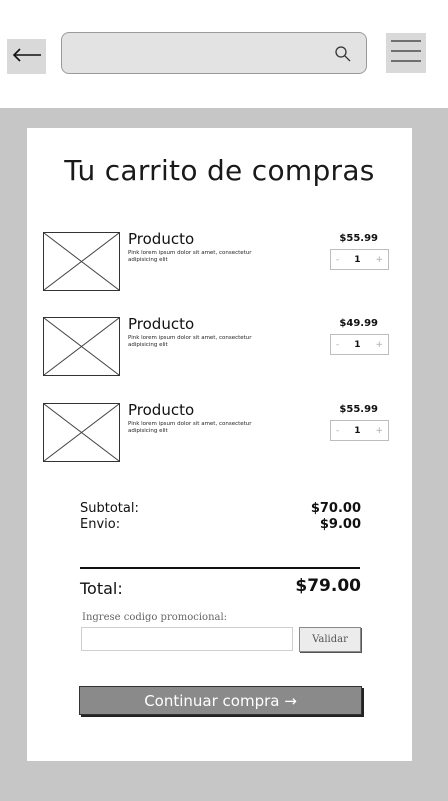 This screenshot has height=801, width=448. Describe the element at coordinates (109, 508) in the screenshot. I see `subtotal-label: Subtotal:` at that location.